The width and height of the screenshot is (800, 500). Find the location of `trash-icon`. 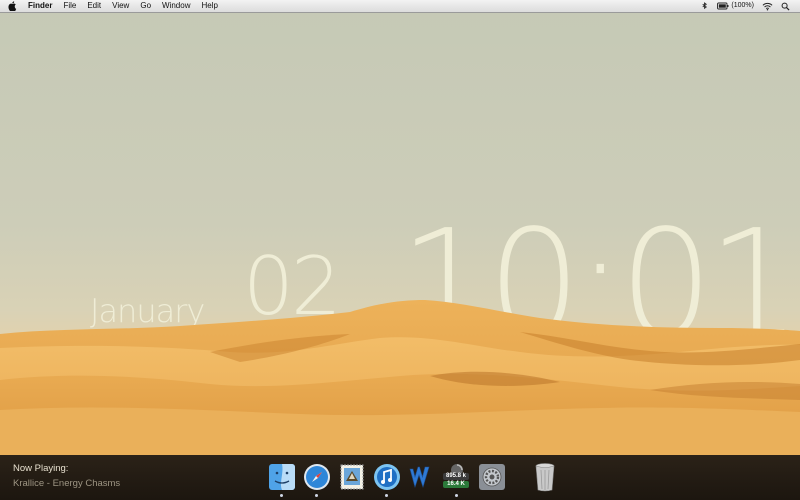

trash-icon is located at coordinates (544, 476).